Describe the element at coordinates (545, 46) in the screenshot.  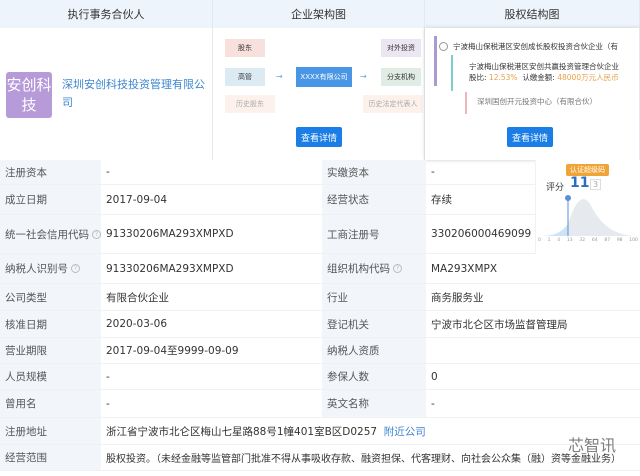
I see `equity-node-1: 宁波梅山保税港区安创成长股权投资合伙企业（有` at that location.